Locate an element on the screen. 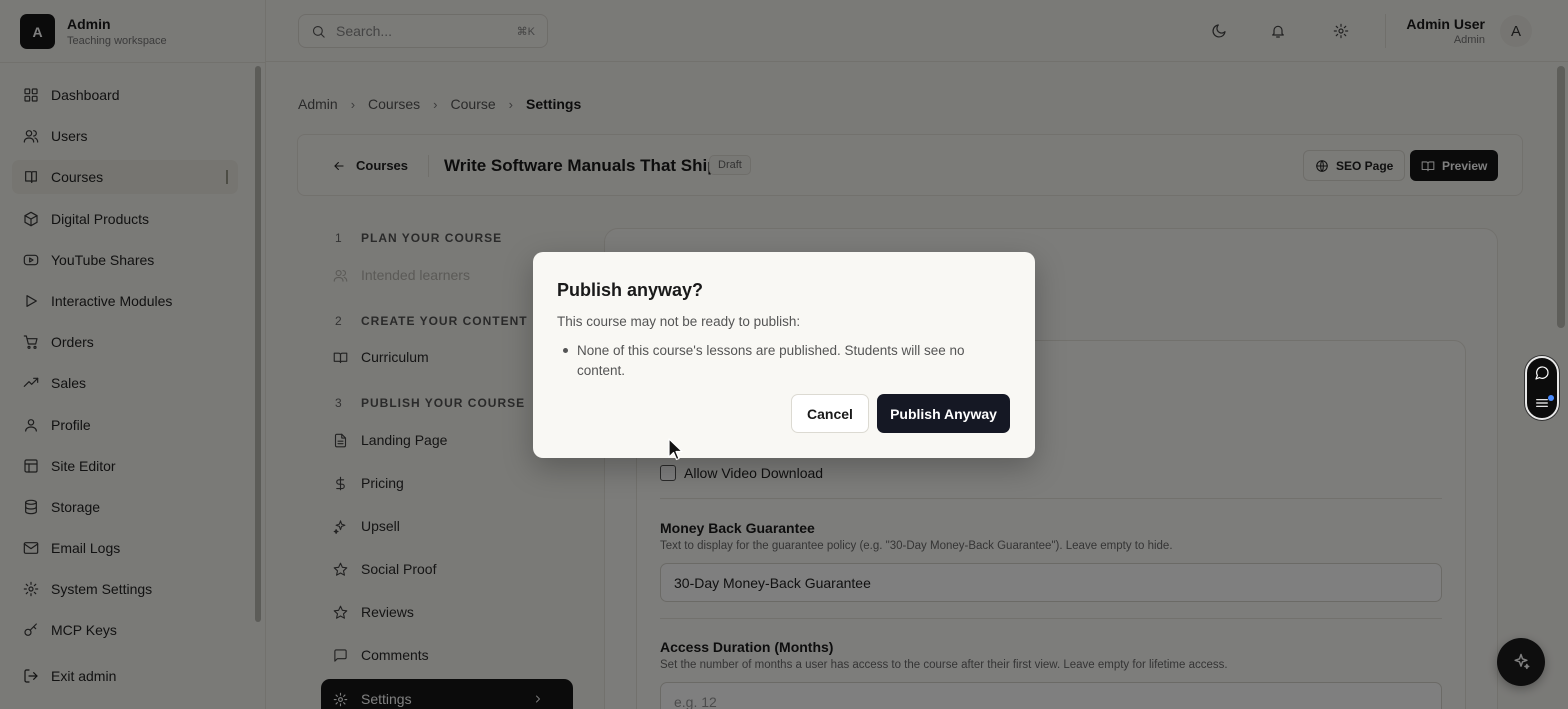 The height and width of the screenshot is (709, 1568). mouse-cursor-icon is located at coordinates (675, 449).